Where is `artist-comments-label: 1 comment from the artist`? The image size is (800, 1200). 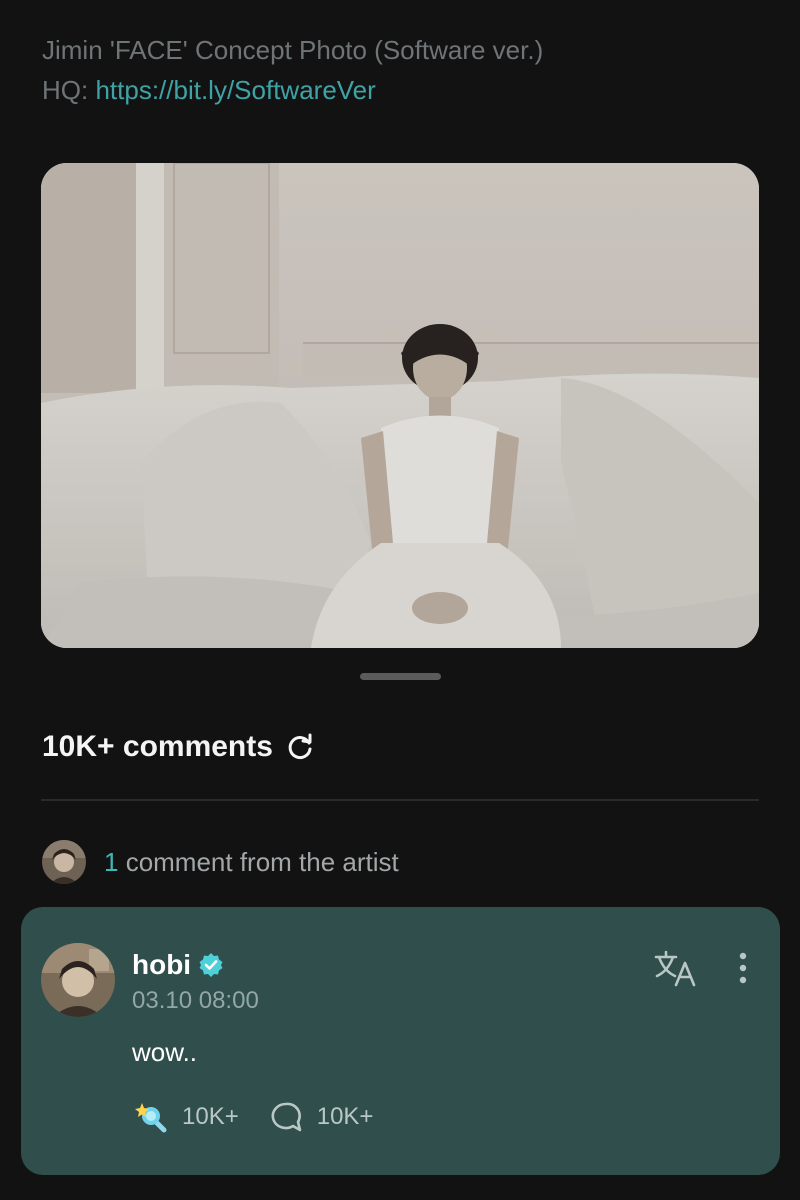
artist-comments-label: 1 comment from the artist is located at coordinates (251, 862).